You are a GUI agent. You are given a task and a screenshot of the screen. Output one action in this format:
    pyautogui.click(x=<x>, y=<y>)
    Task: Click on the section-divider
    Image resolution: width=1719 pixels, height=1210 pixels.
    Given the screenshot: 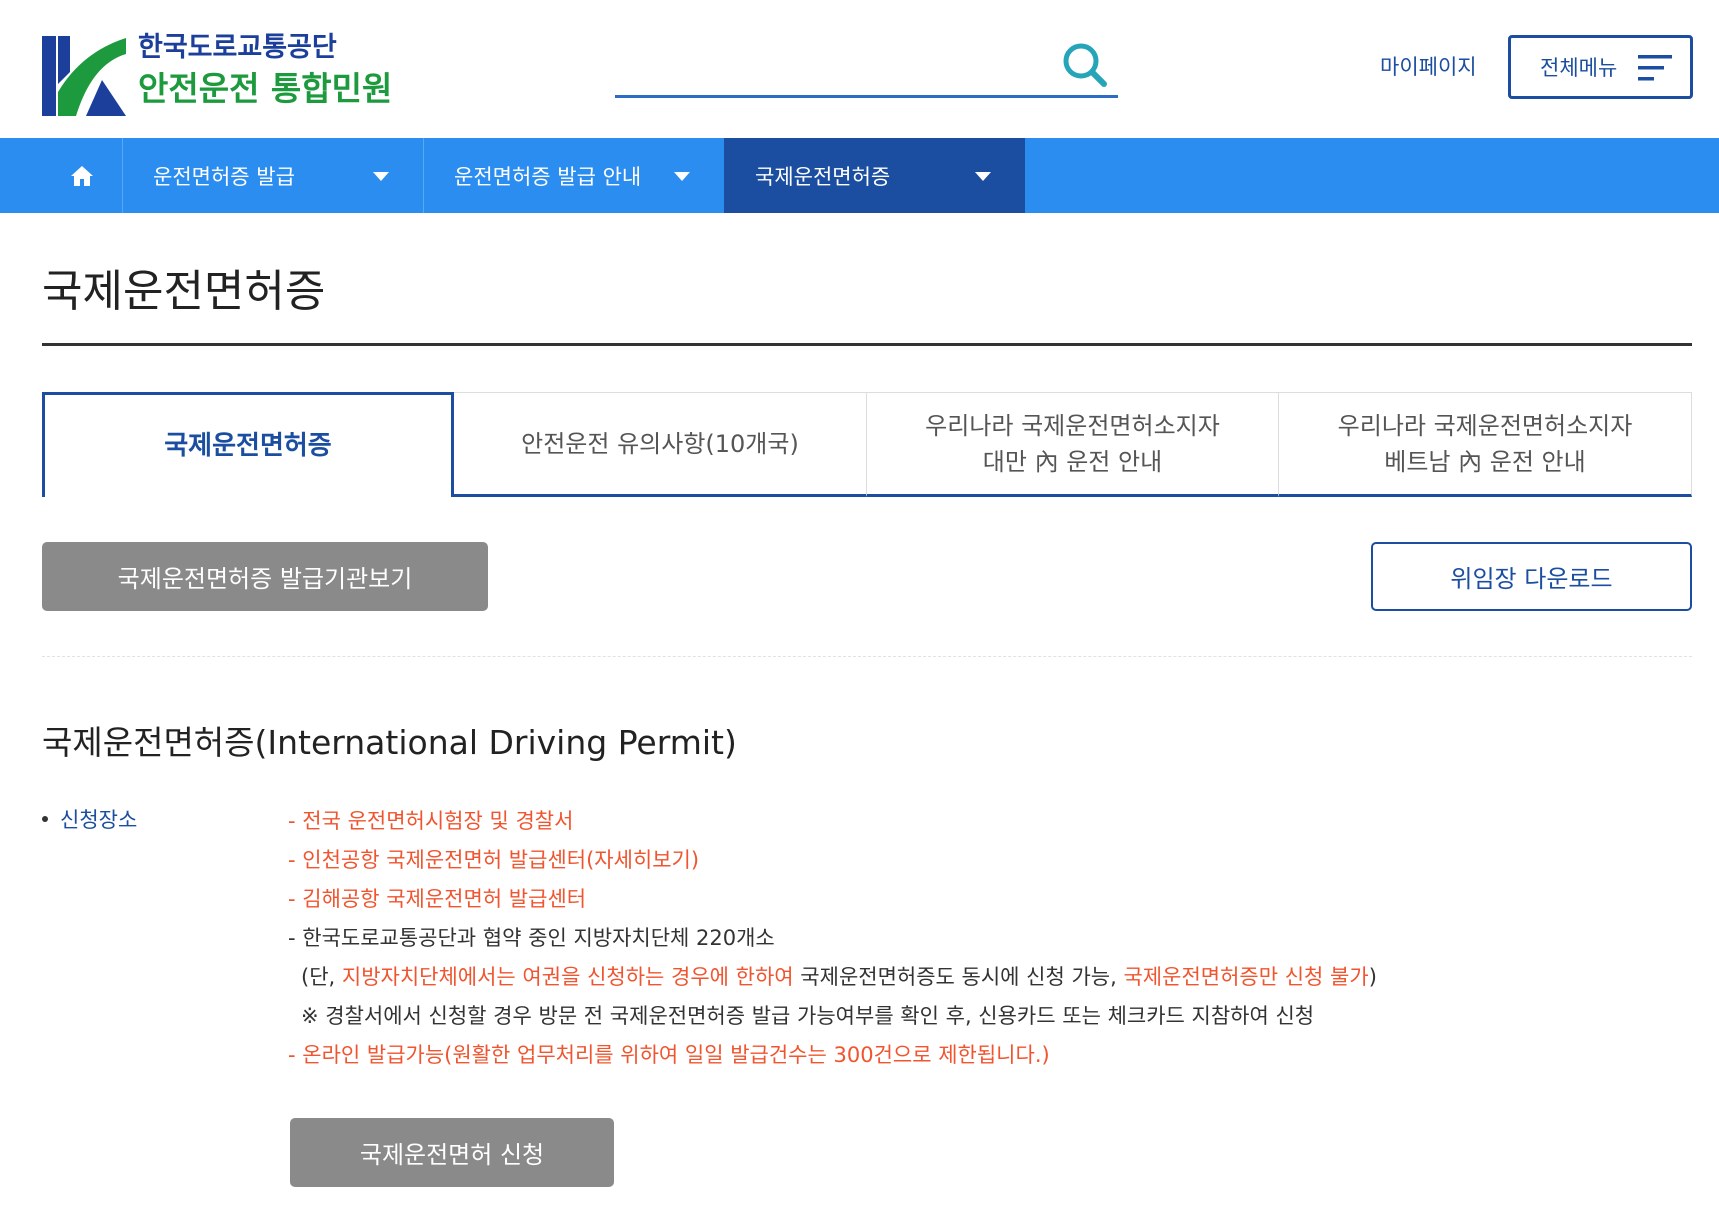 What is the action you would take?
    pyautogui.click(x=867, y=656)
    